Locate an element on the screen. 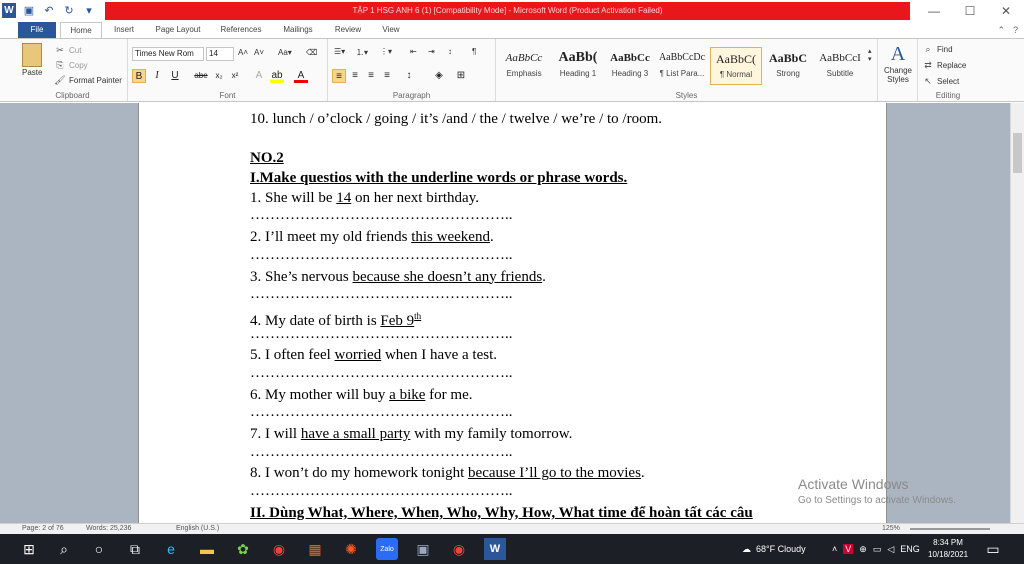 The width and height of the screenshot is (1024, 564). text-effects-icon: A is located at coordinates (259, 76).